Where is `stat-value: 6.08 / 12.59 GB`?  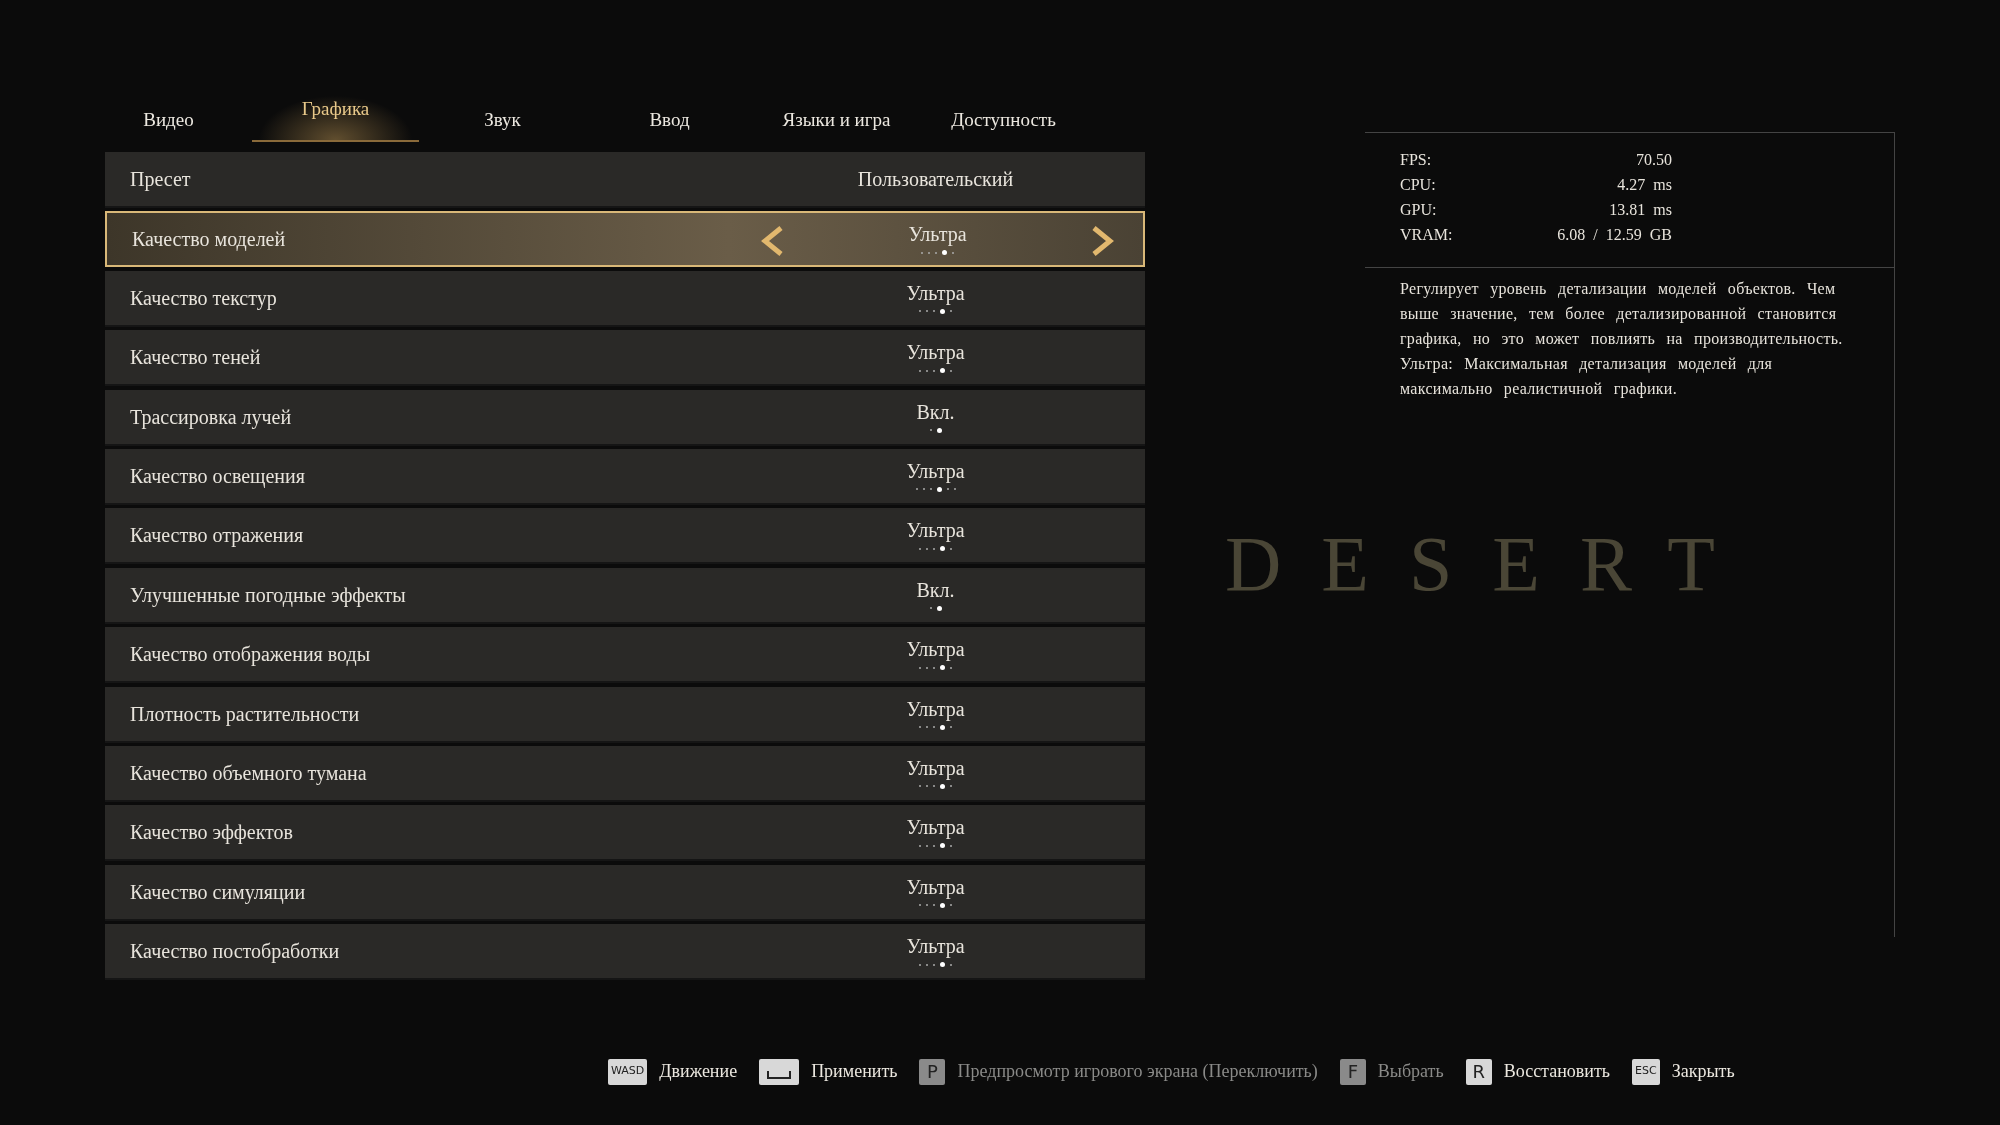 stat-value: 6.08 / 12.59 GB is located at coordinates (1614, 235).